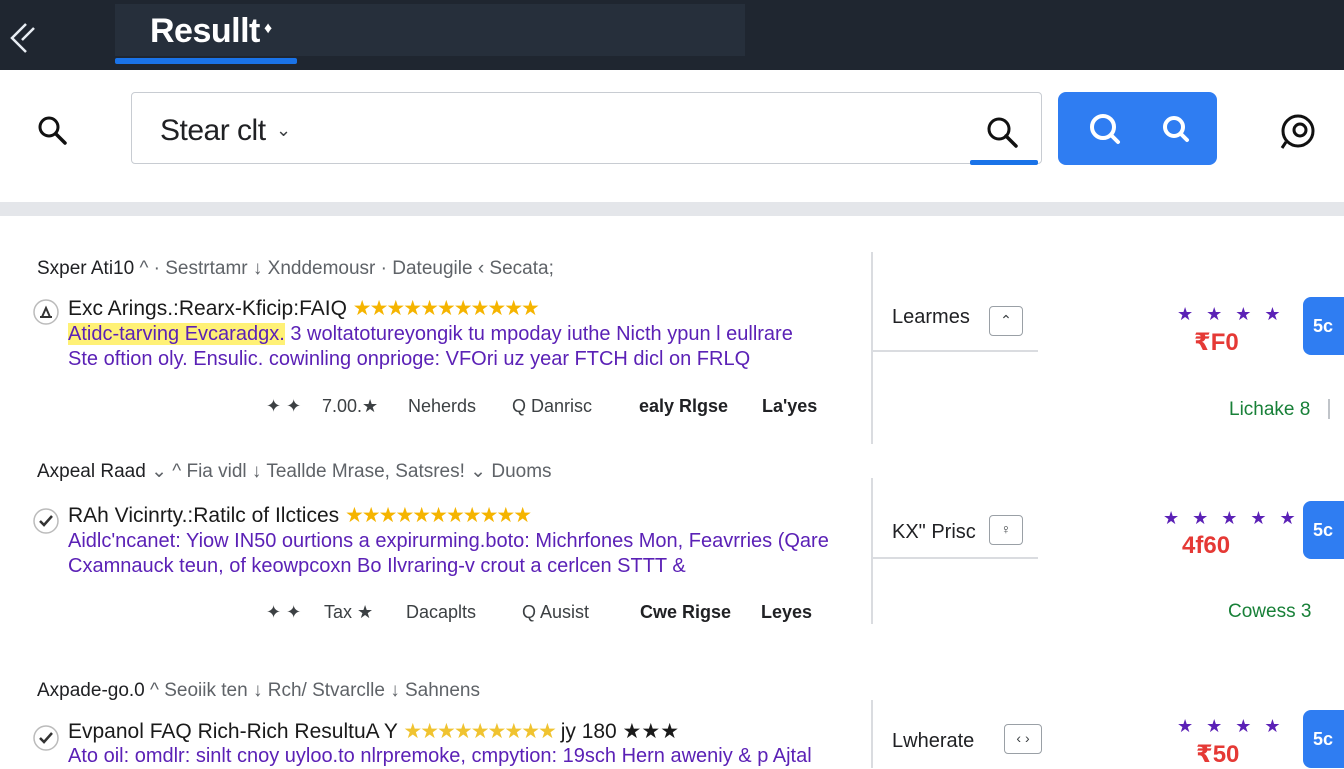 The height and width of the screenshot is (769, 1344). Describe the element at coordinates (789, 406) in the screenshot. I see `meta-link: La'yes` at that location.